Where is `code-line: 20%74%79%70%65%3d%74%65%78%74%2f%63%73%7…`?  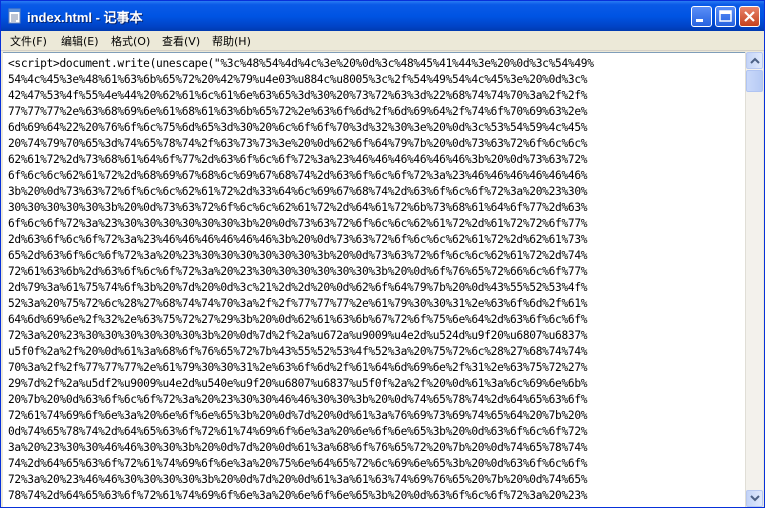
code-line: 20%74%79%70%65%3d%74%65%78%74%2f%63%73%7… is located at coordinates (298, 143).